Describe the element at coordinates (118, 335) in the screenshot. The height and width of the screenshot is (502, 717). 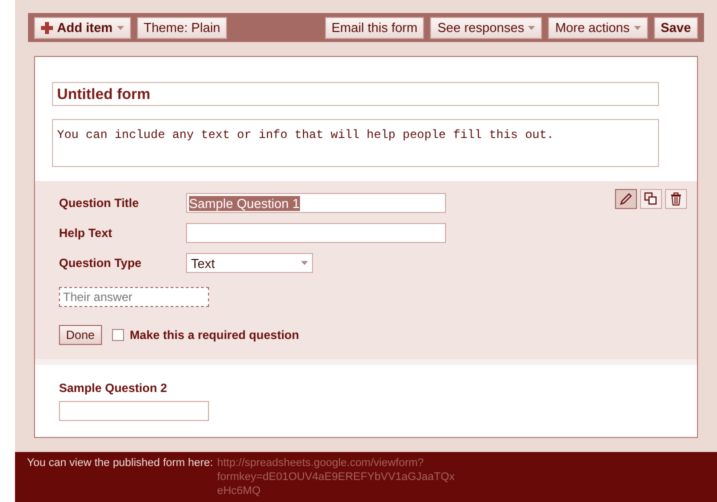
I see `required-checkbox` at that location.